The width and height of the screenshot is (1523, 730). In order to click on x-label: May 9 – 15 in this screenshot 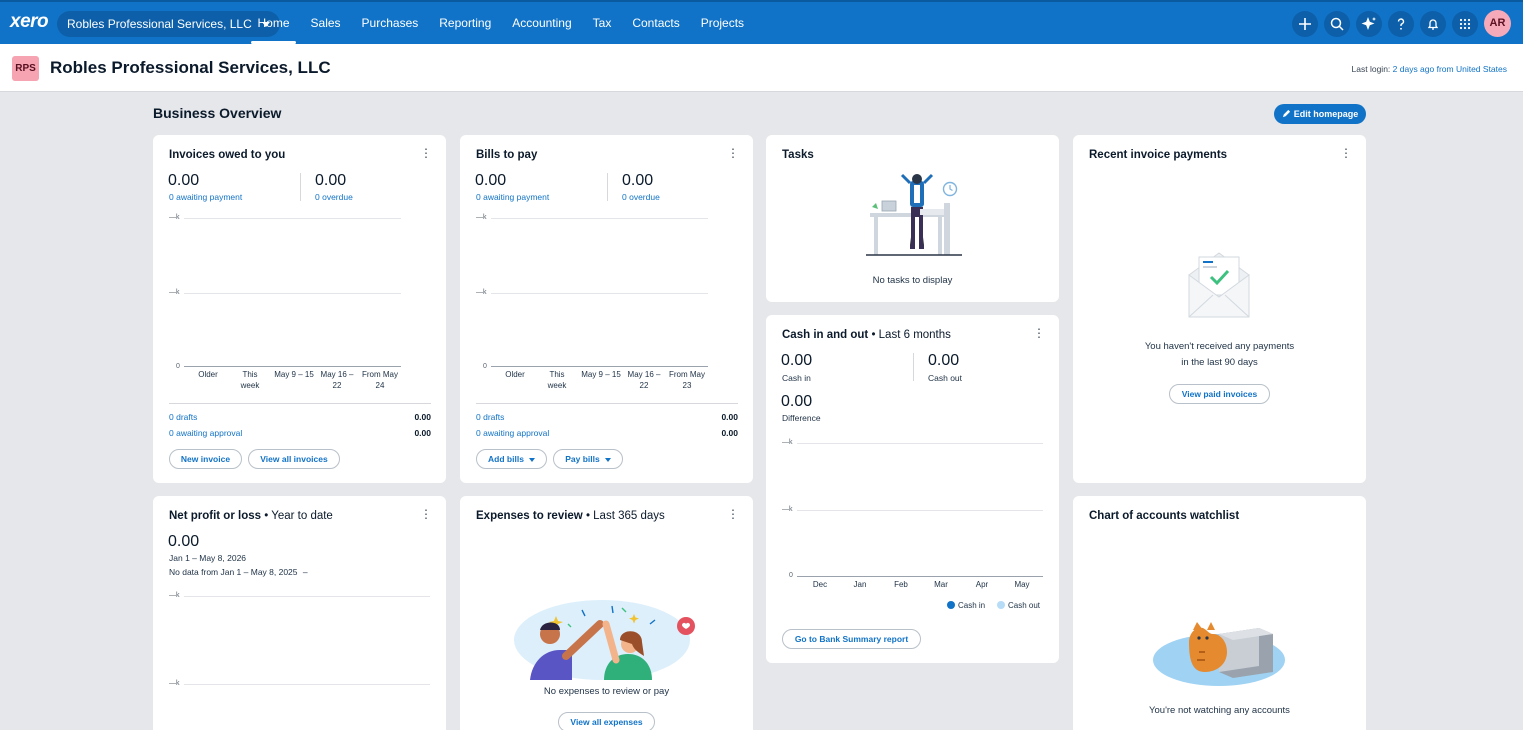, I will do `click(294, 374)`.